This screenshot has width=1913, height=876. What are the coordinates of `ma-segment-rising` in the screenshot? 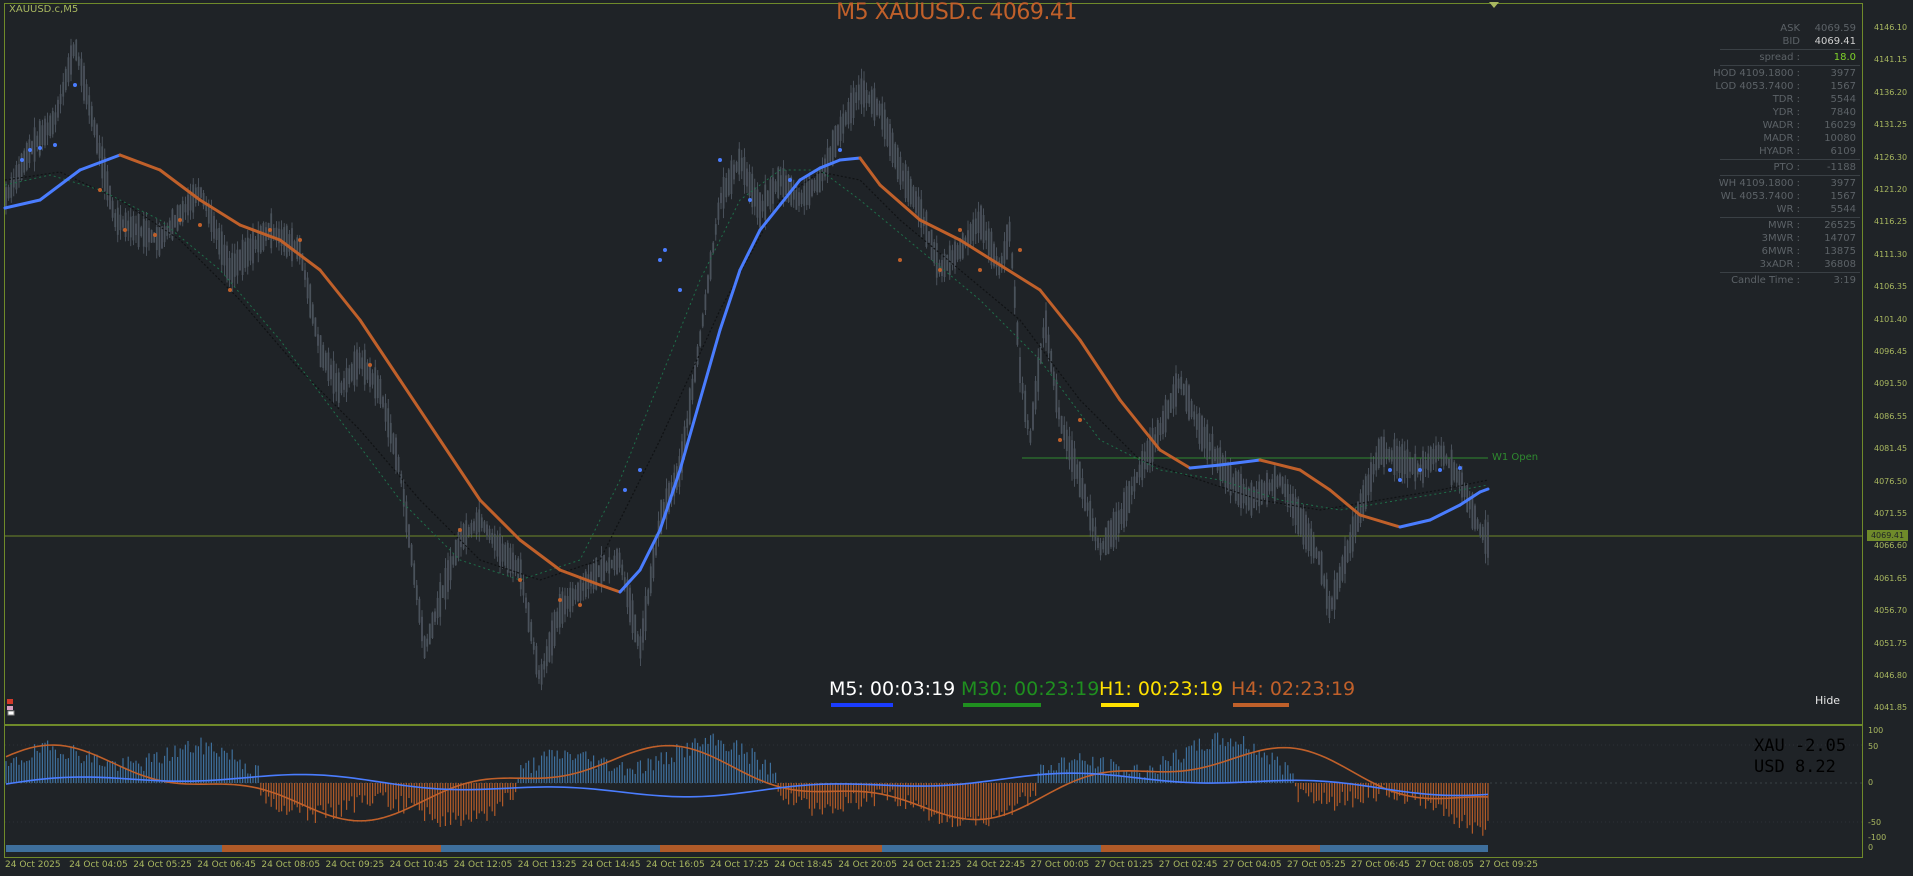 It's located at (730, 300).